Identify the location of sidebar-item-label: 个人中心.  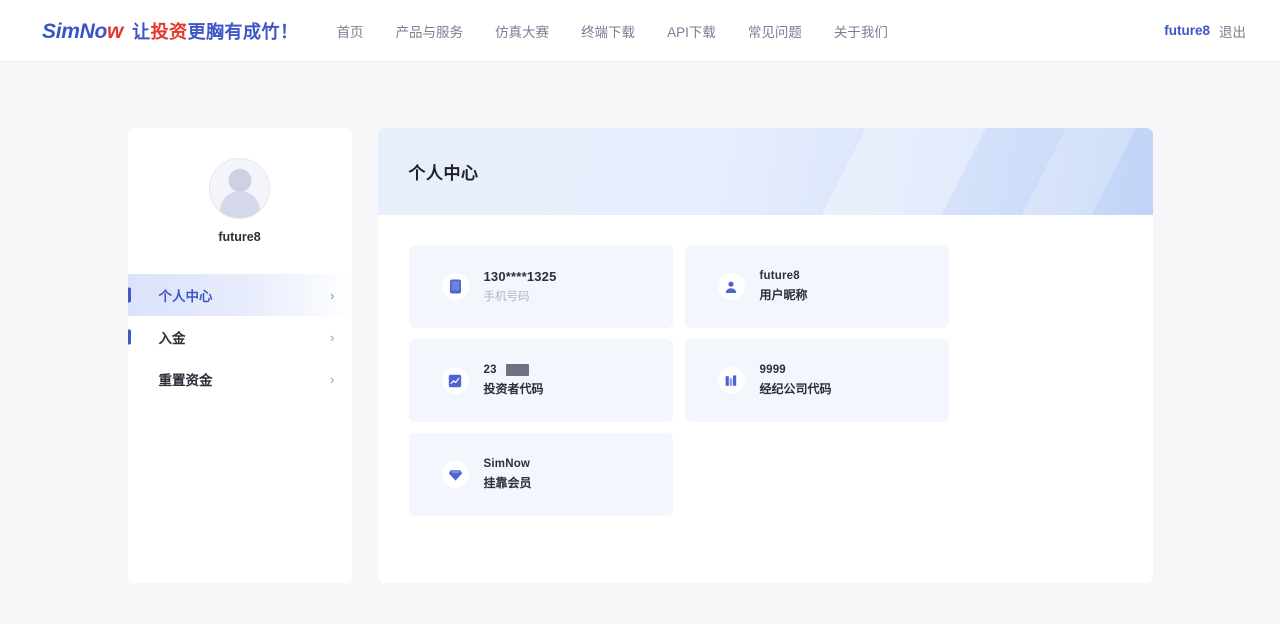
(185, 296).